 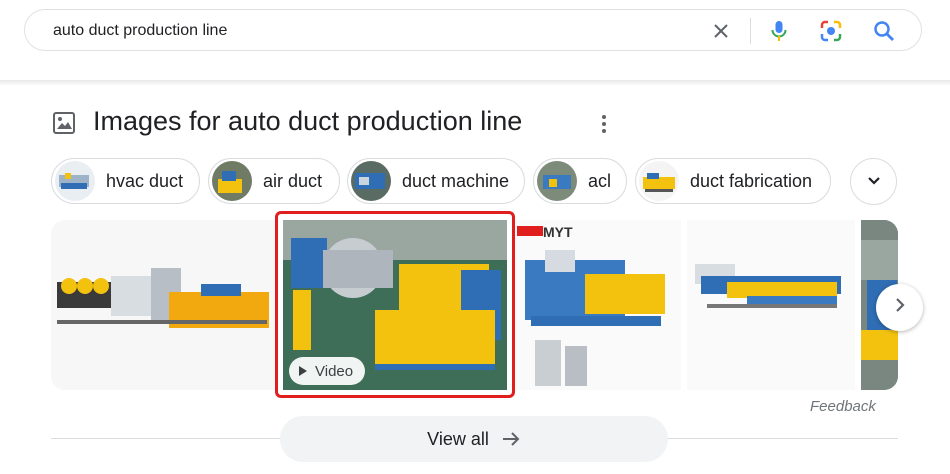 What do you see at coordinates (64, 123) in the screenshot?
I see `image-icon` at bounding box center [64, 123].